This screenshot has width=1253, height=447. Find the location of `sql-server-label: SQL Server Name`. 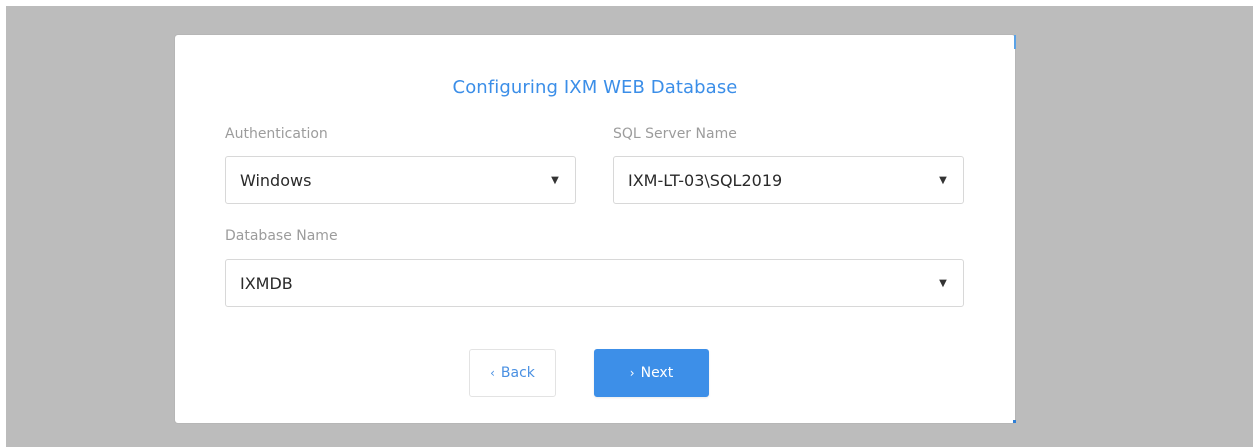

sql-server-label: SQL Server Name is located at coordinates (675, 134).